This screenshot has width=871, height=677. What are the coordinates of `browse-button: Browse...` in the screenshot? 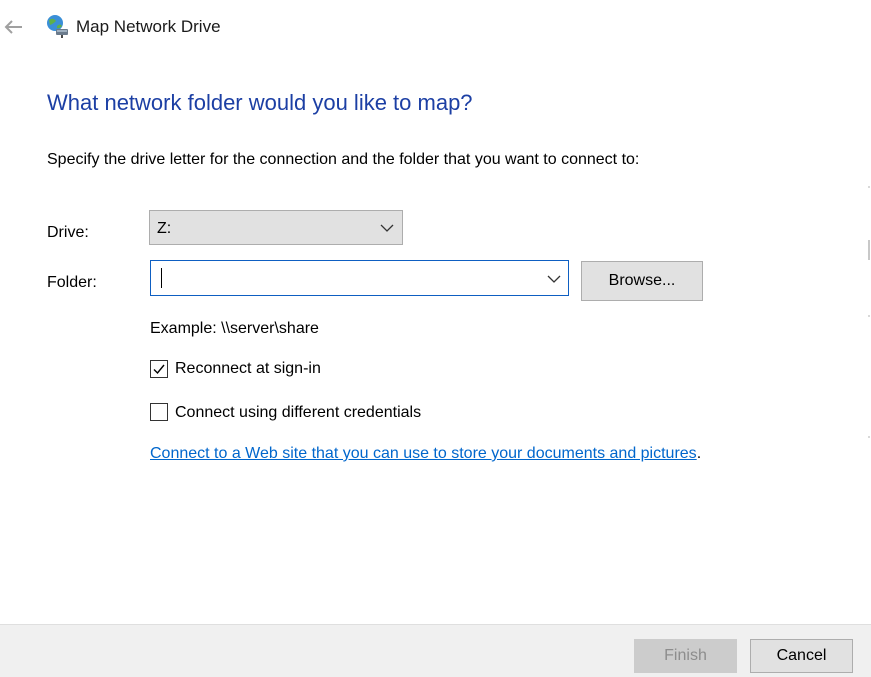 It's located at (642, 281).